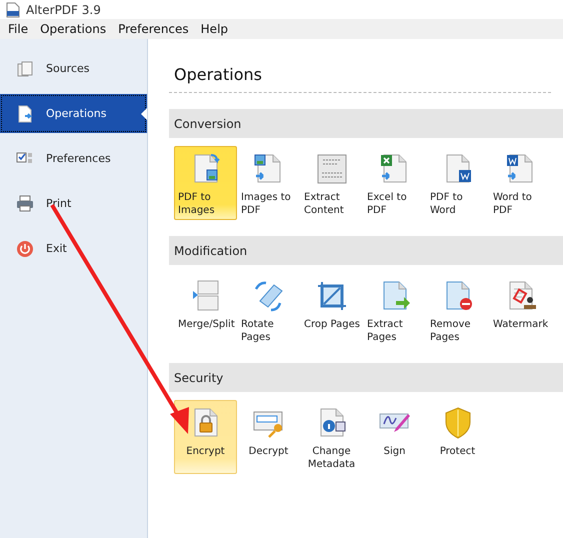  I want to click on page-heading: Operations, so click(360, 79).